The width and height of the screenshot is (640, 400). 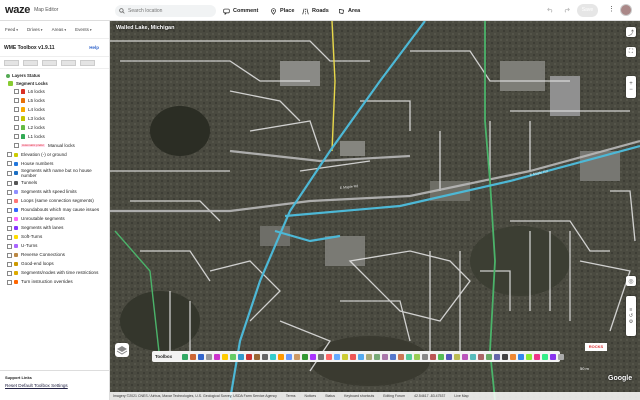 What do you see at coordinates (17, 10) in the screenshot?
I see `waze-logo: waze` at bounding box center [17, 10].